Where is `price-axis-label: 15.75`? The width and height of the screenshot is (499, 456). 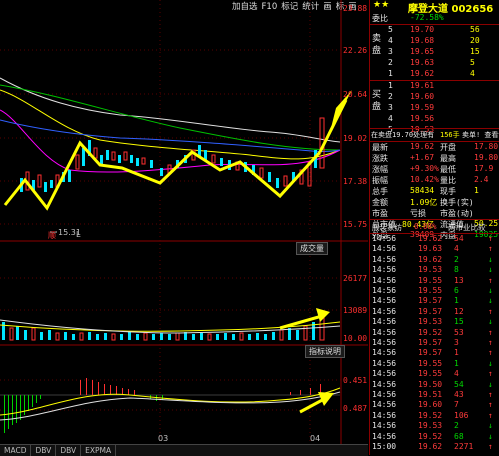
price-axis-label: 15.75 is located at coordinates (355, 224).